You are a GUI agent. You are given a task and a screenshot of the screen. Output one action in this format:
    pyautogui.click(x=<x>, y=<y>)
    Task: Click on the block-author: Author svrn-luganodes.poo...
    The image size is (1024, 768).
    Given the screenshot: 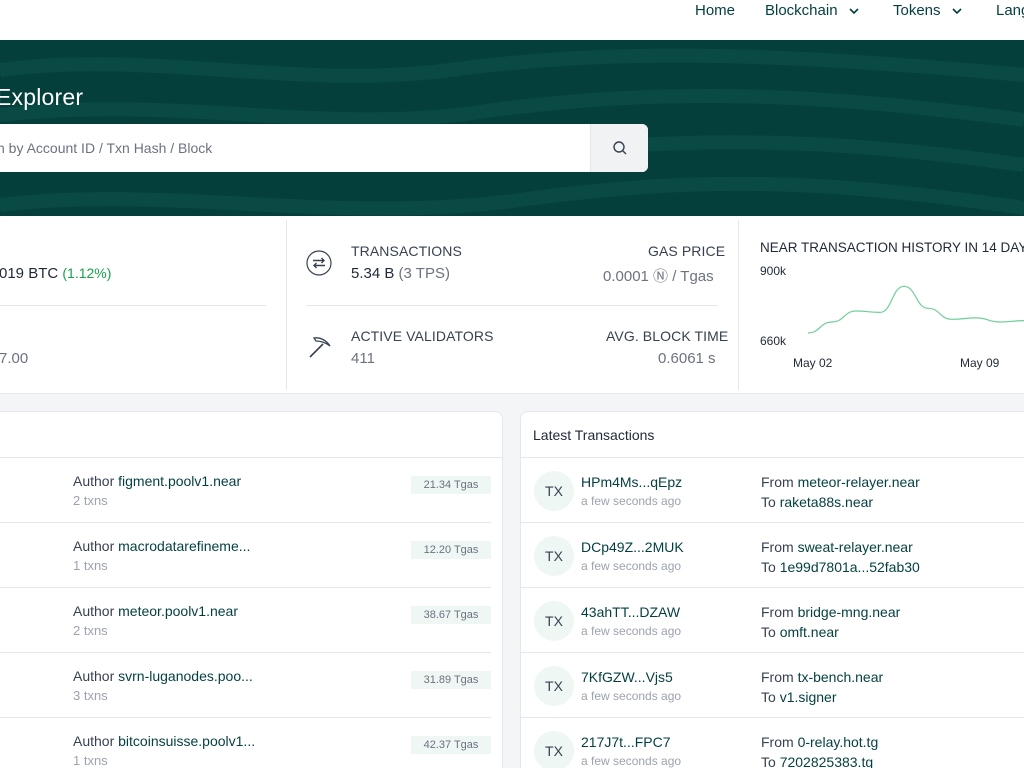 What is the action you would take?
    pyautogui.click(x=163, y=676)
    